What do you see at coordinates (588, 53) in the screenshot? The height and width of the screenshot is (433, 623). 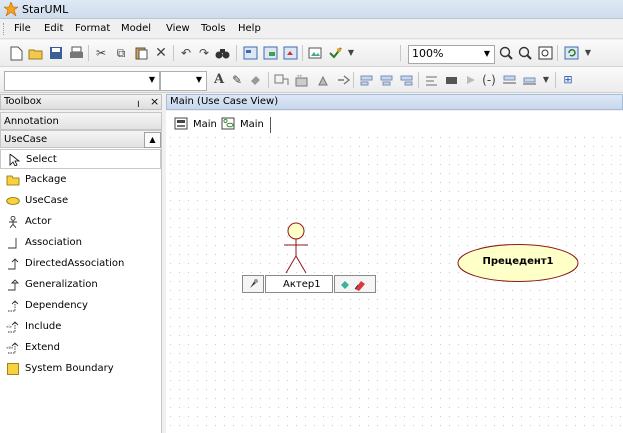 I see `dropdown-arrow-icon-2: ▼` at bounding box center [588, 53].